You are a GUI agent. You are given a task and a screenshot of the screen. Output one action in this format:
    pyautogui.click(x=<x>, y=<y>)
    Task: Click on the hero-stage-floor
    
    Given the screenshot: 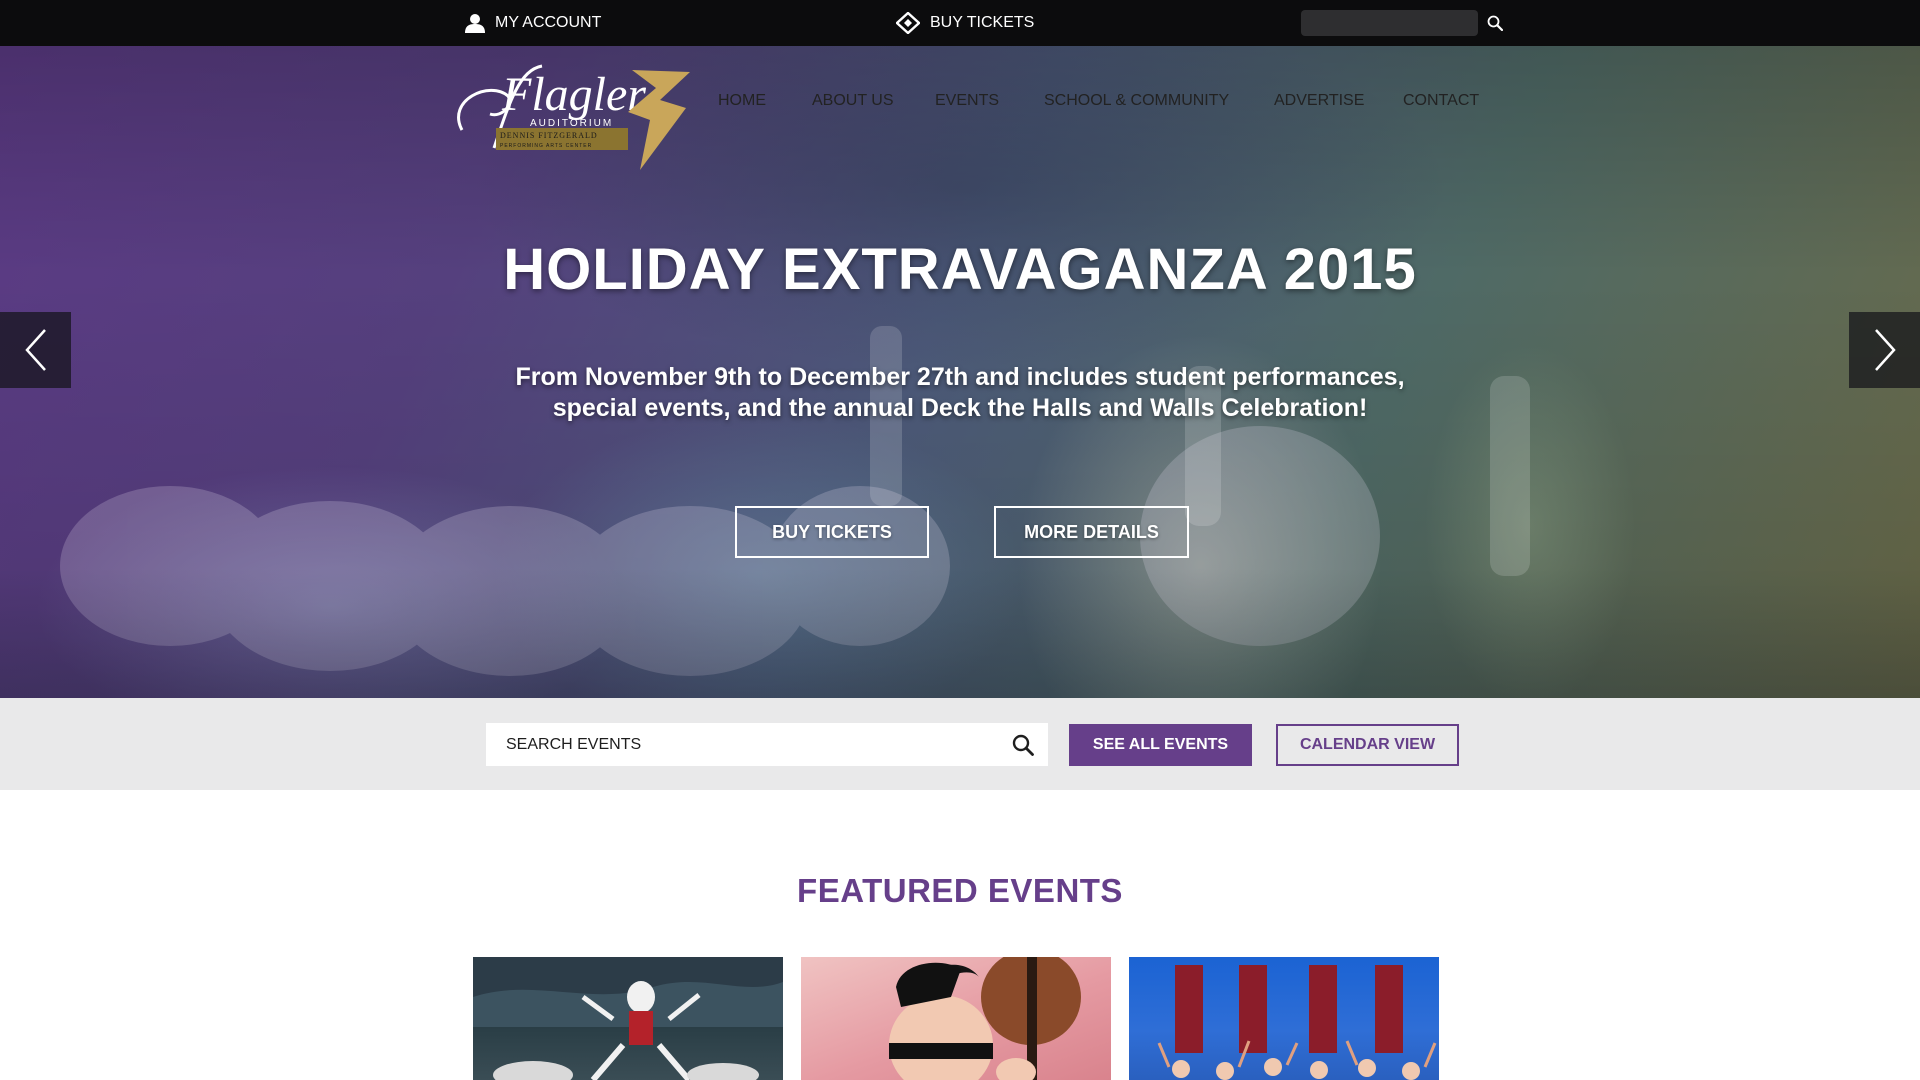 What is the action you would take?
    pyautogui.click(x=960, y=633)
    